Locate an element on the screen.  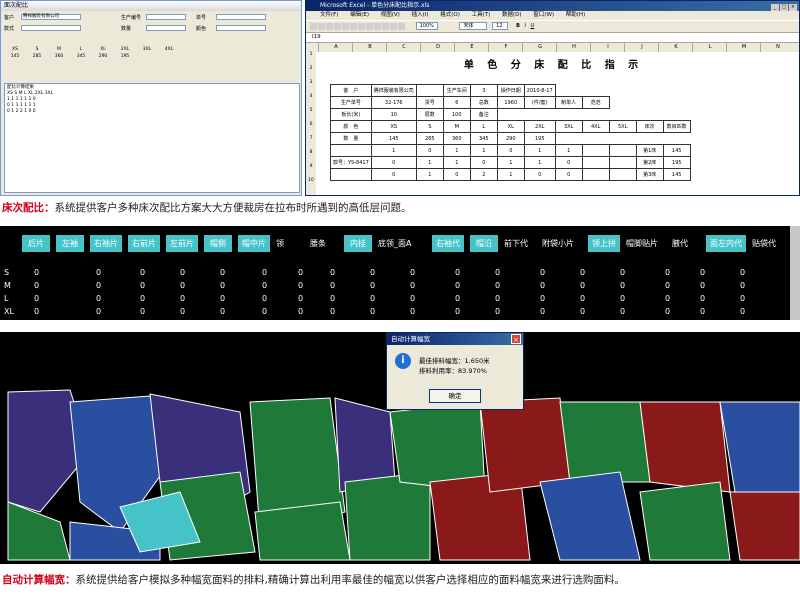
table-cell: 2010-8-17 is located at coordinates (539, 90).